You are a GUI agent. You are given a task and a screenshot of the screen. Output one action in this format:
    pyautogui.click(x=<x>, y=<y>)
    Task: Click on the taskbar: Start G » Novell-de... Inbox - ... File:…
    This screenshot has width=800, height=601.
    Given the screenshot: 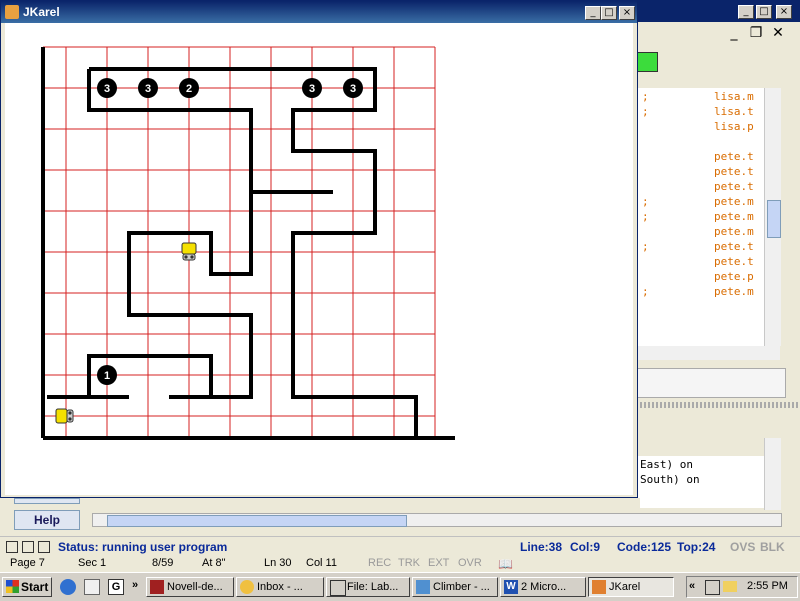 What is the action you would take?
    pyautogui.click(x=400, y=586)
    